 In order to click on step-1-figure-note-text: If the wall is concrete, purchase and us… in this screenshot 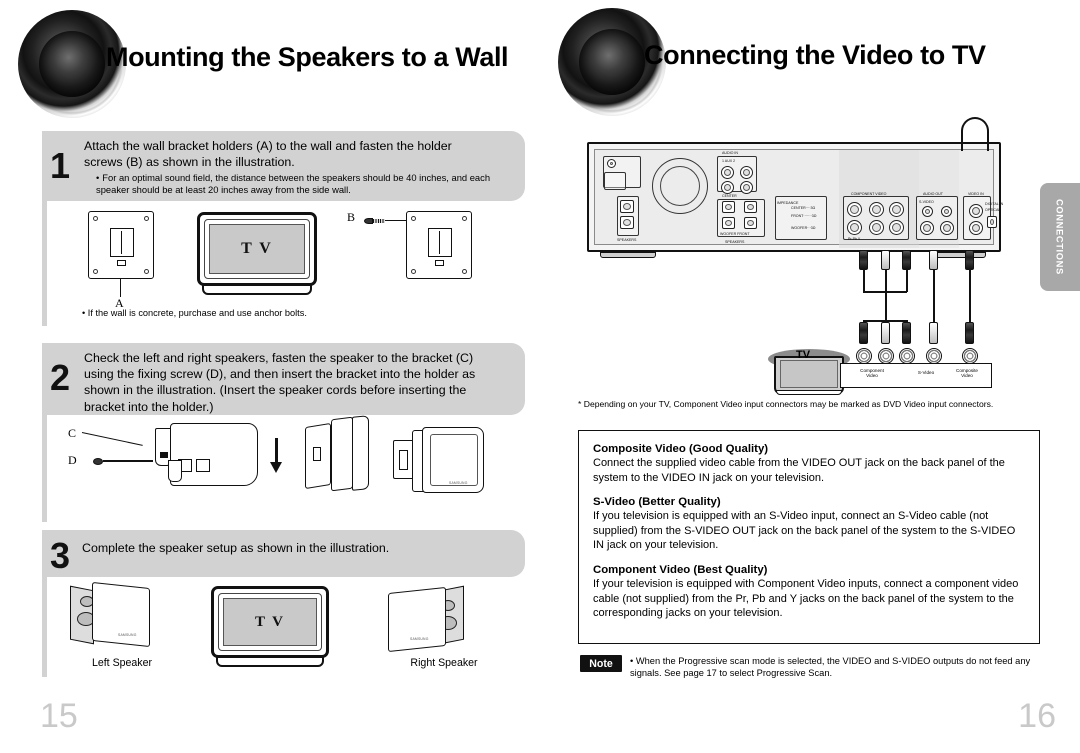, I will do `click(197, 313)`.